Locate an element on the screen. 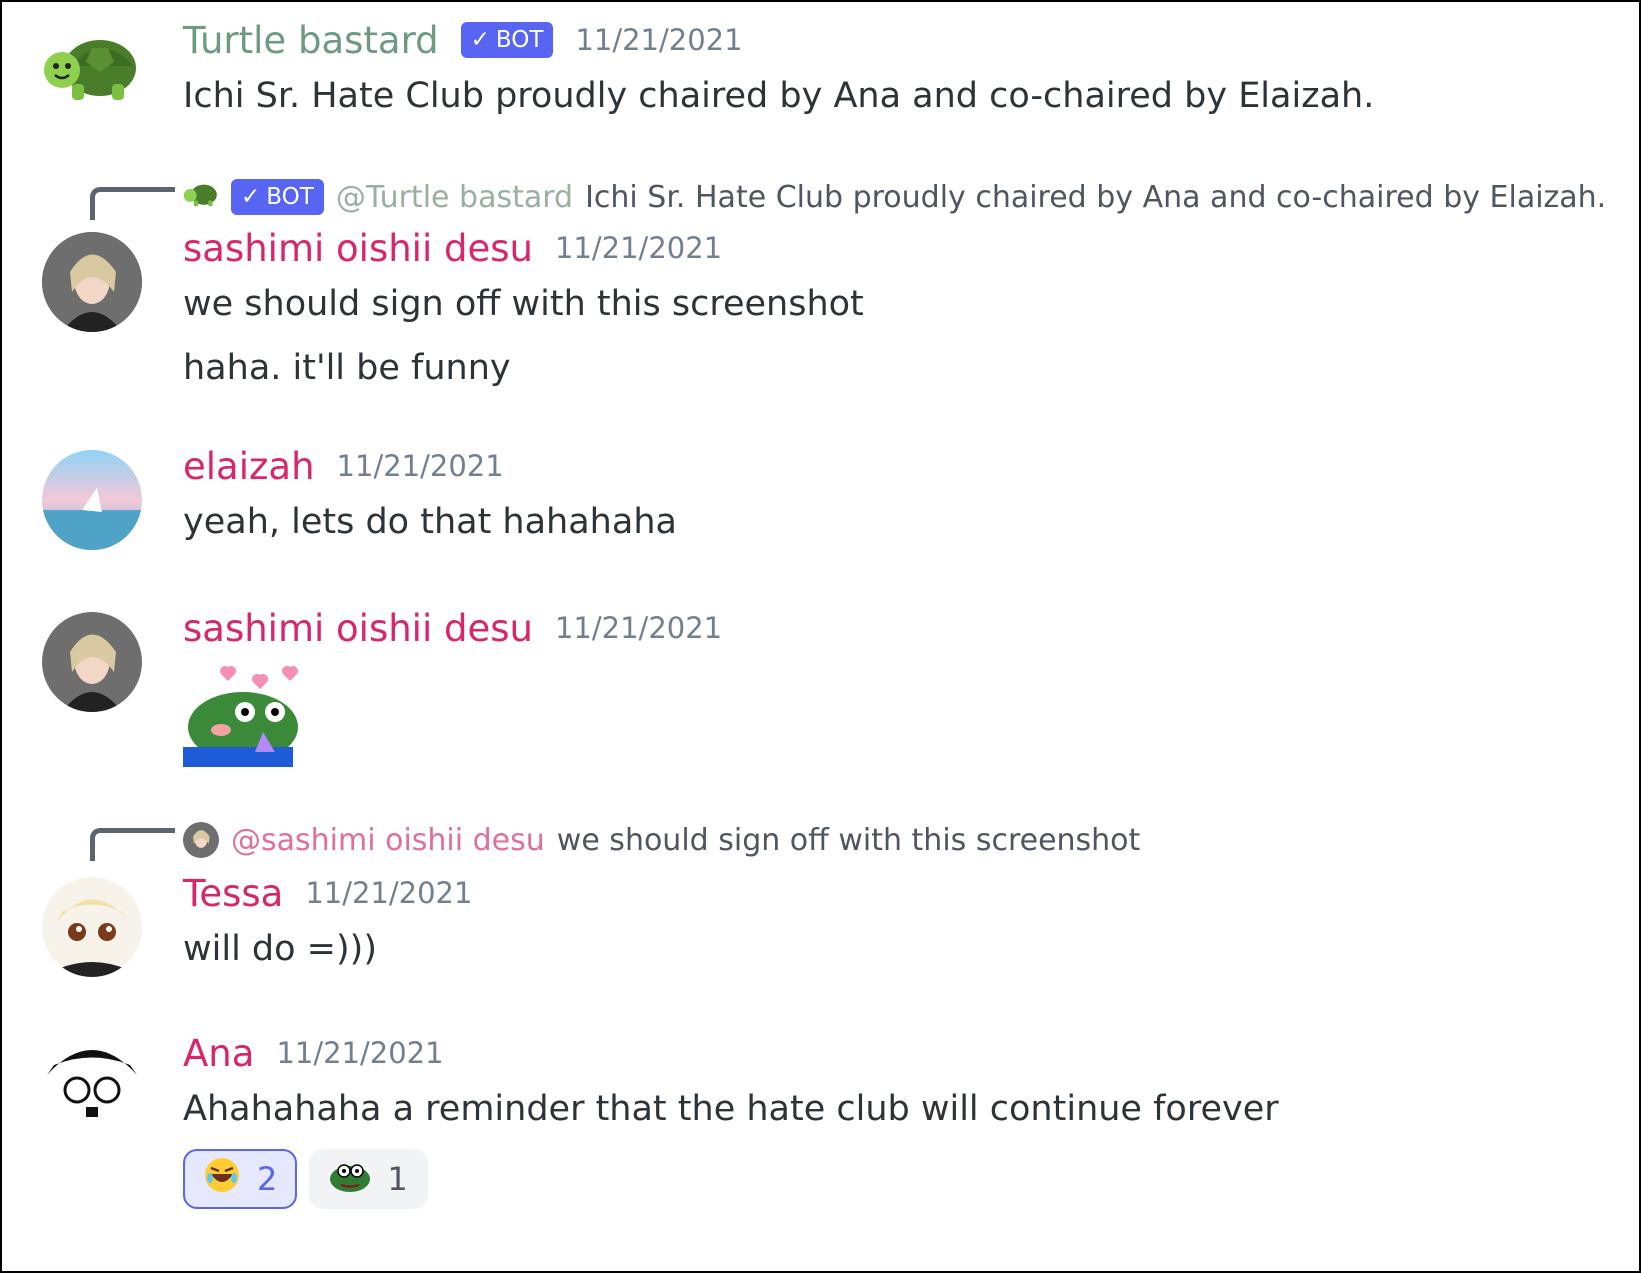 The width and height of the screenshot is (1641, 1273). sashimi-mini-avatar is located at coordinates (201, 840).